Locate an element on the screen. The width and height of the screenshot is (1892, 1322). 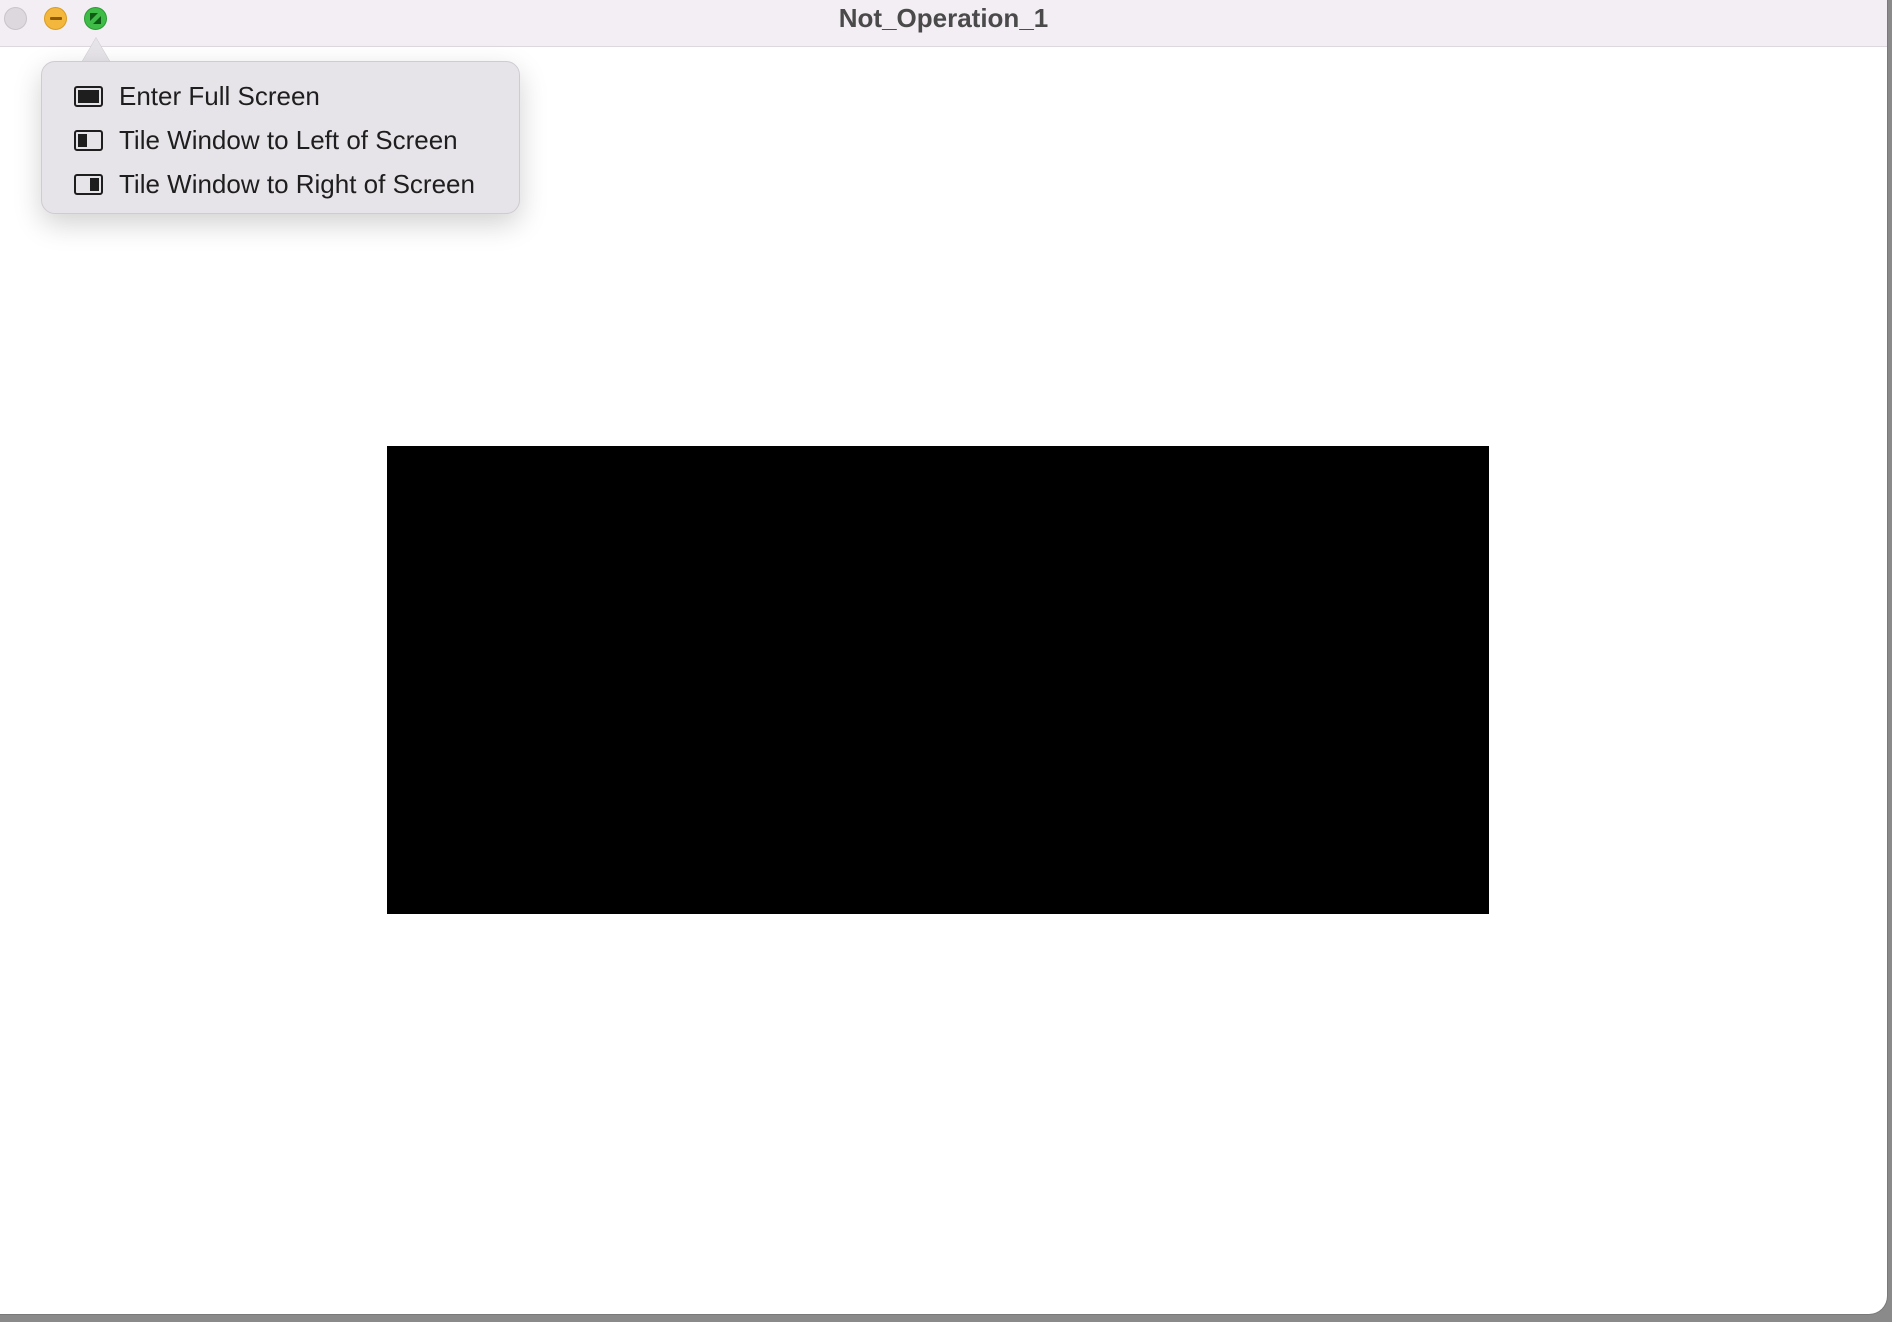
menu-item-enter-full-screen: Enter Full Screen is located at coordinates (280, 96).